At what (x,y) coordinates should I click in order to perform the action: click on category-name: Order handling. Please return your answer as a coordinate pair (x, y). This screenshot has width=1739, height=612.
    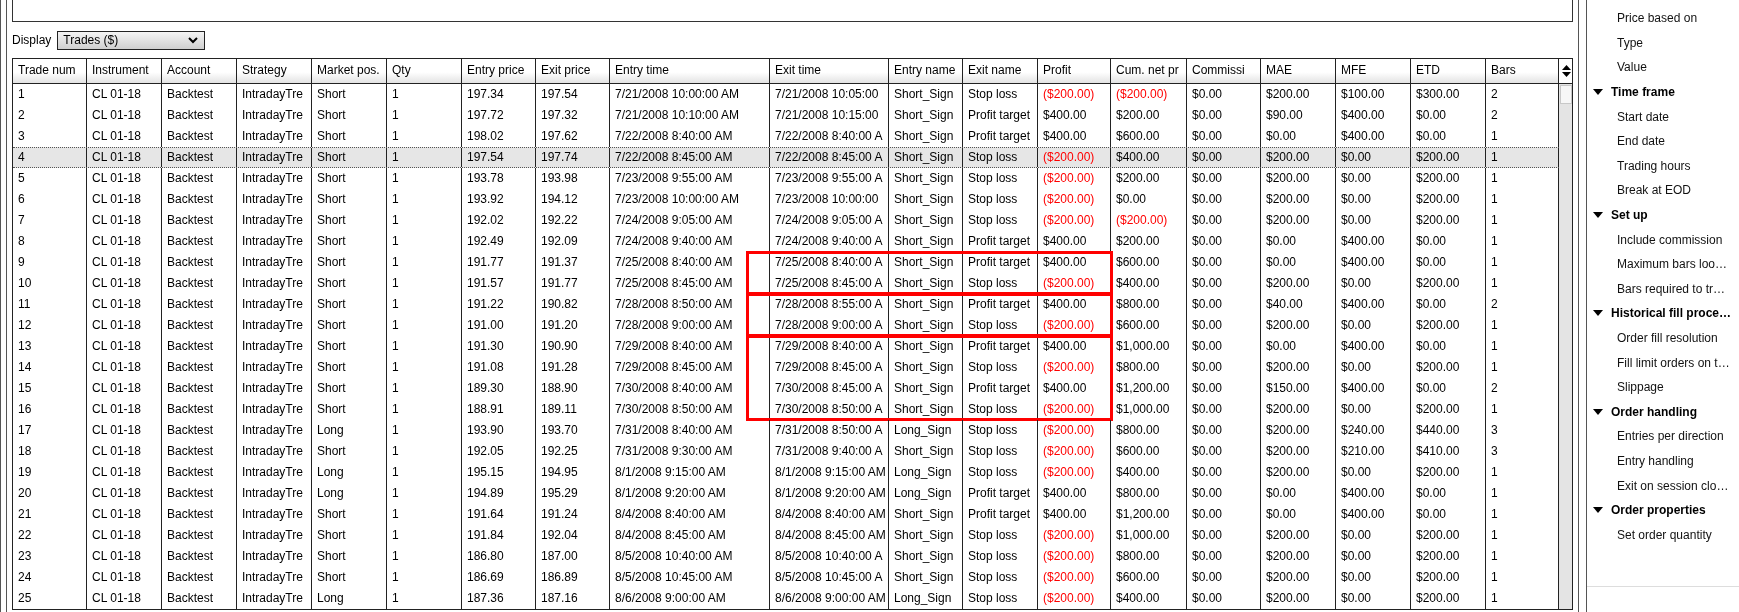
    Looking at the image, I should click on (1654, 411).